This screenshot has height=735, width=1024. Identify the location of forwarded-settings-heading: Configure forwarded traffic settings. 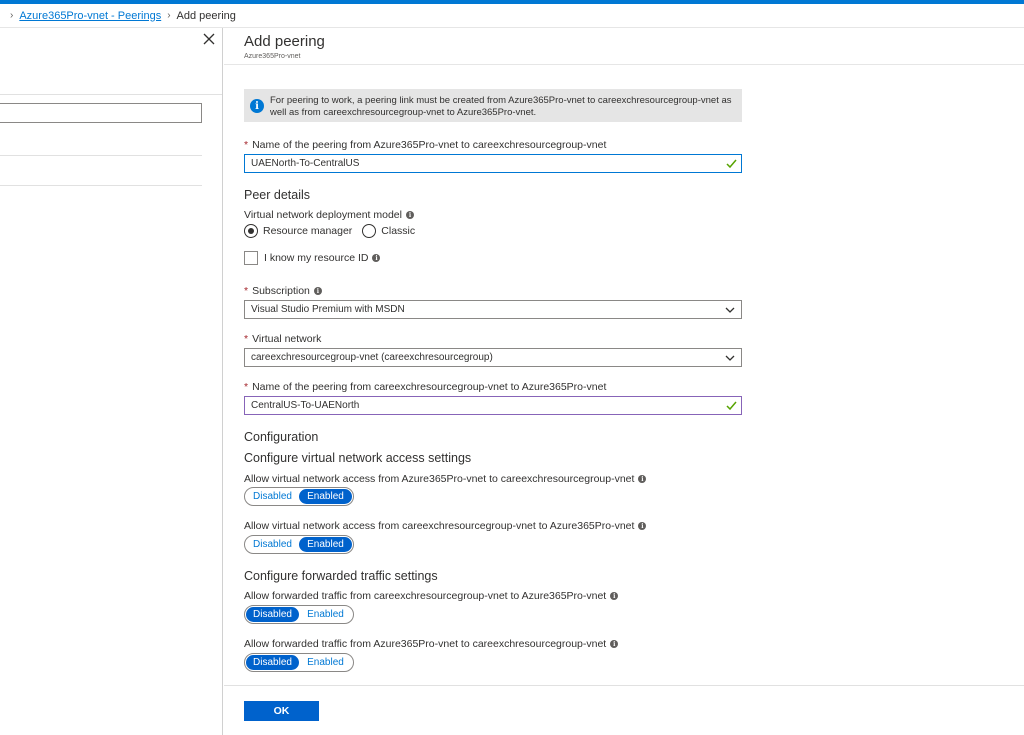
(341, 576).